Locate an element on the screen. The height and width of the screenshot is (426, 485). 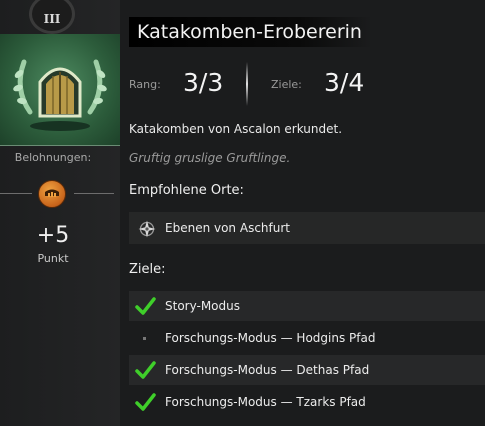
rewards-label: Belohnungen: is located at coordinates (53, 157).